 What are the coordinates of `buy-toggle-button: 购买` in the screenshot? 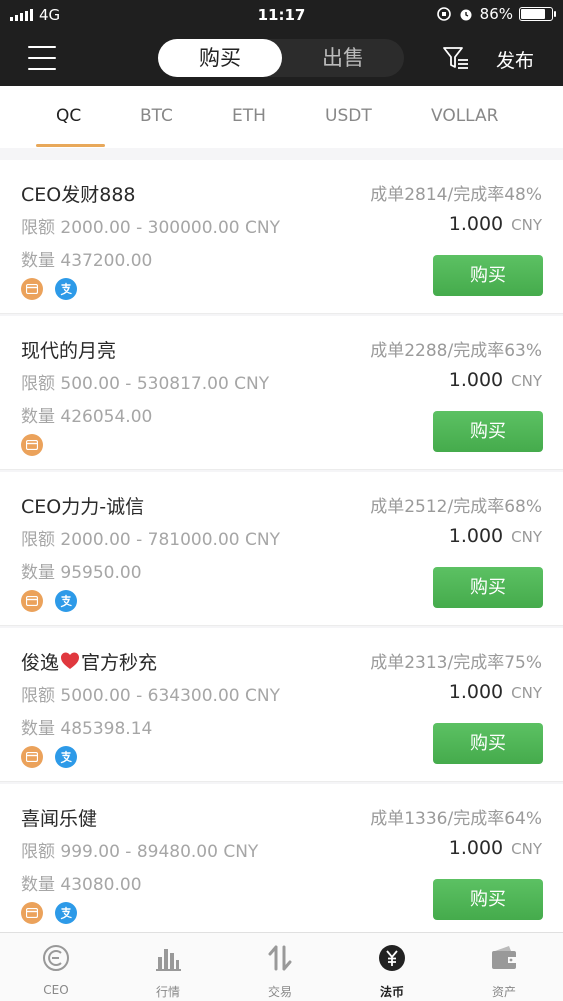 It's located at (220, 58).